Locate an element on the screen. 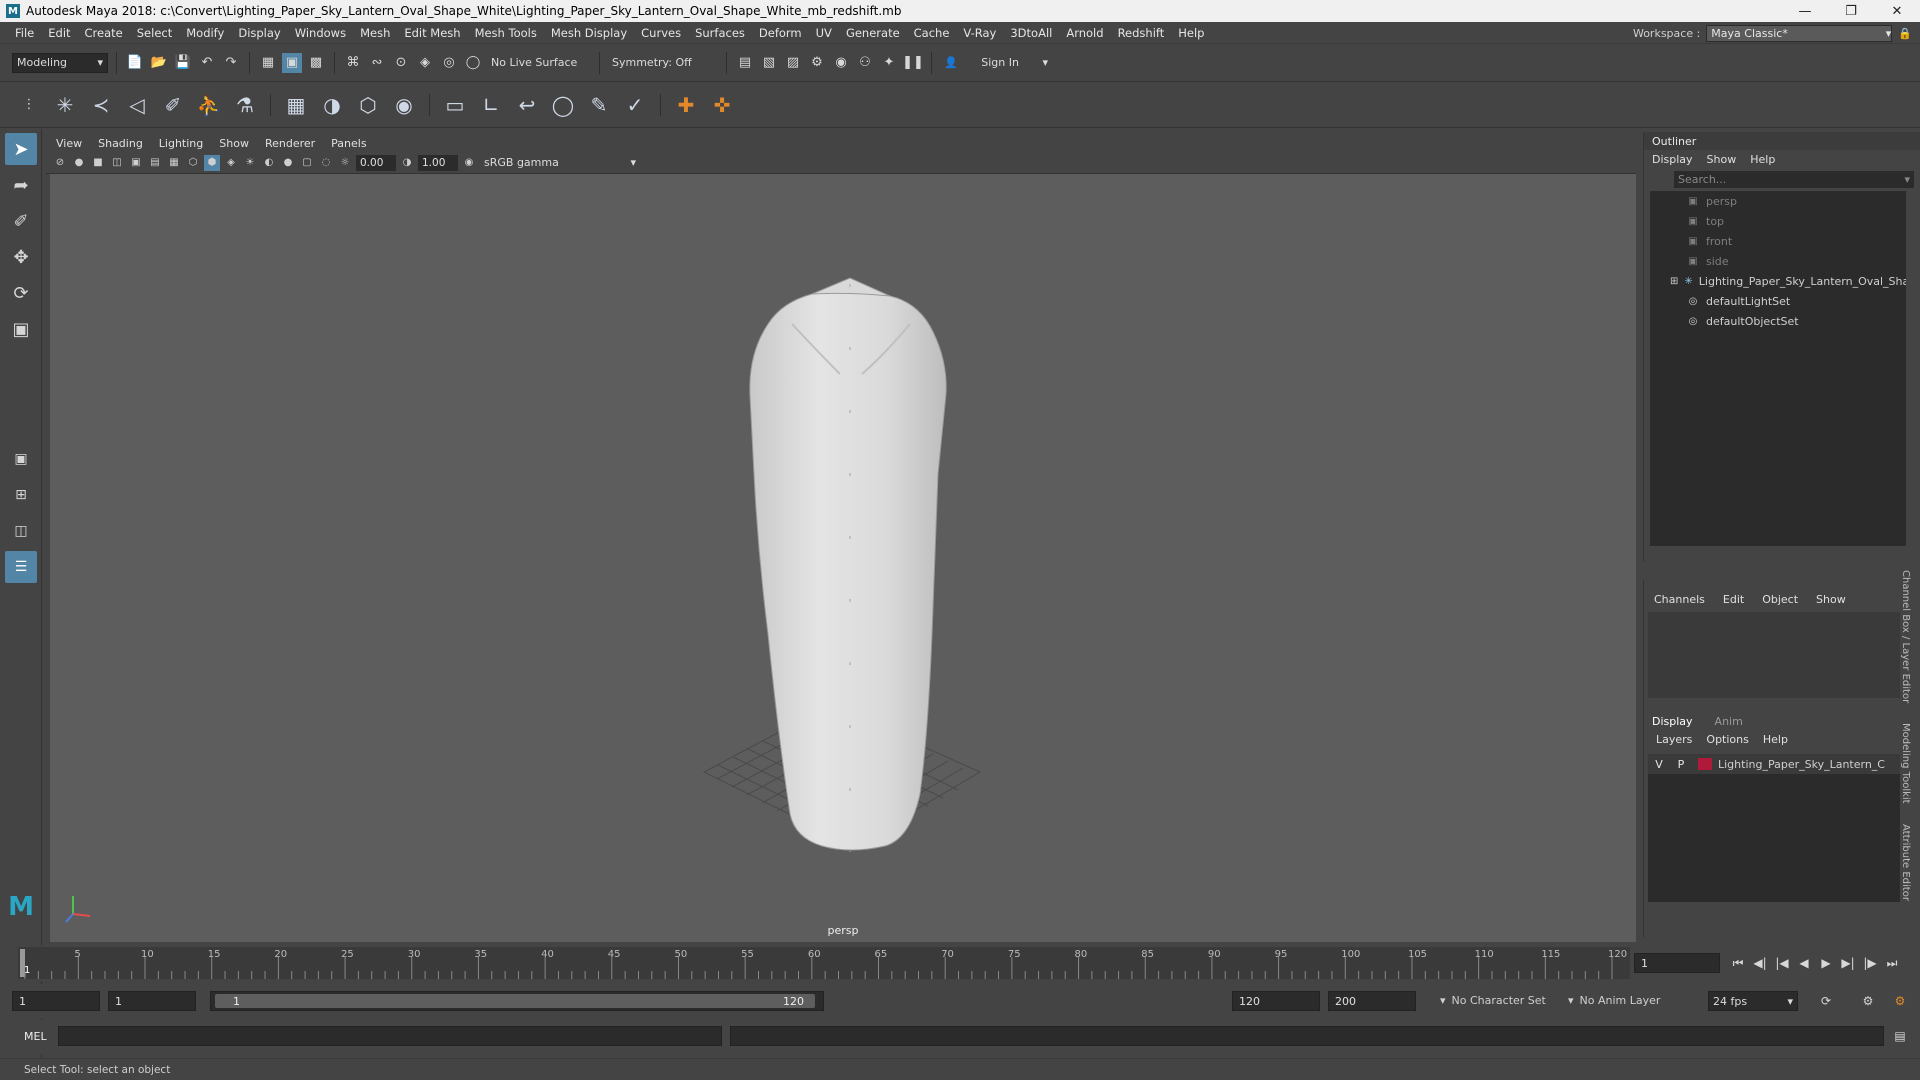 This screenshot has height=1080, width=1920. play-backward-icon: ◀ is located at coordinates (1804, 963).